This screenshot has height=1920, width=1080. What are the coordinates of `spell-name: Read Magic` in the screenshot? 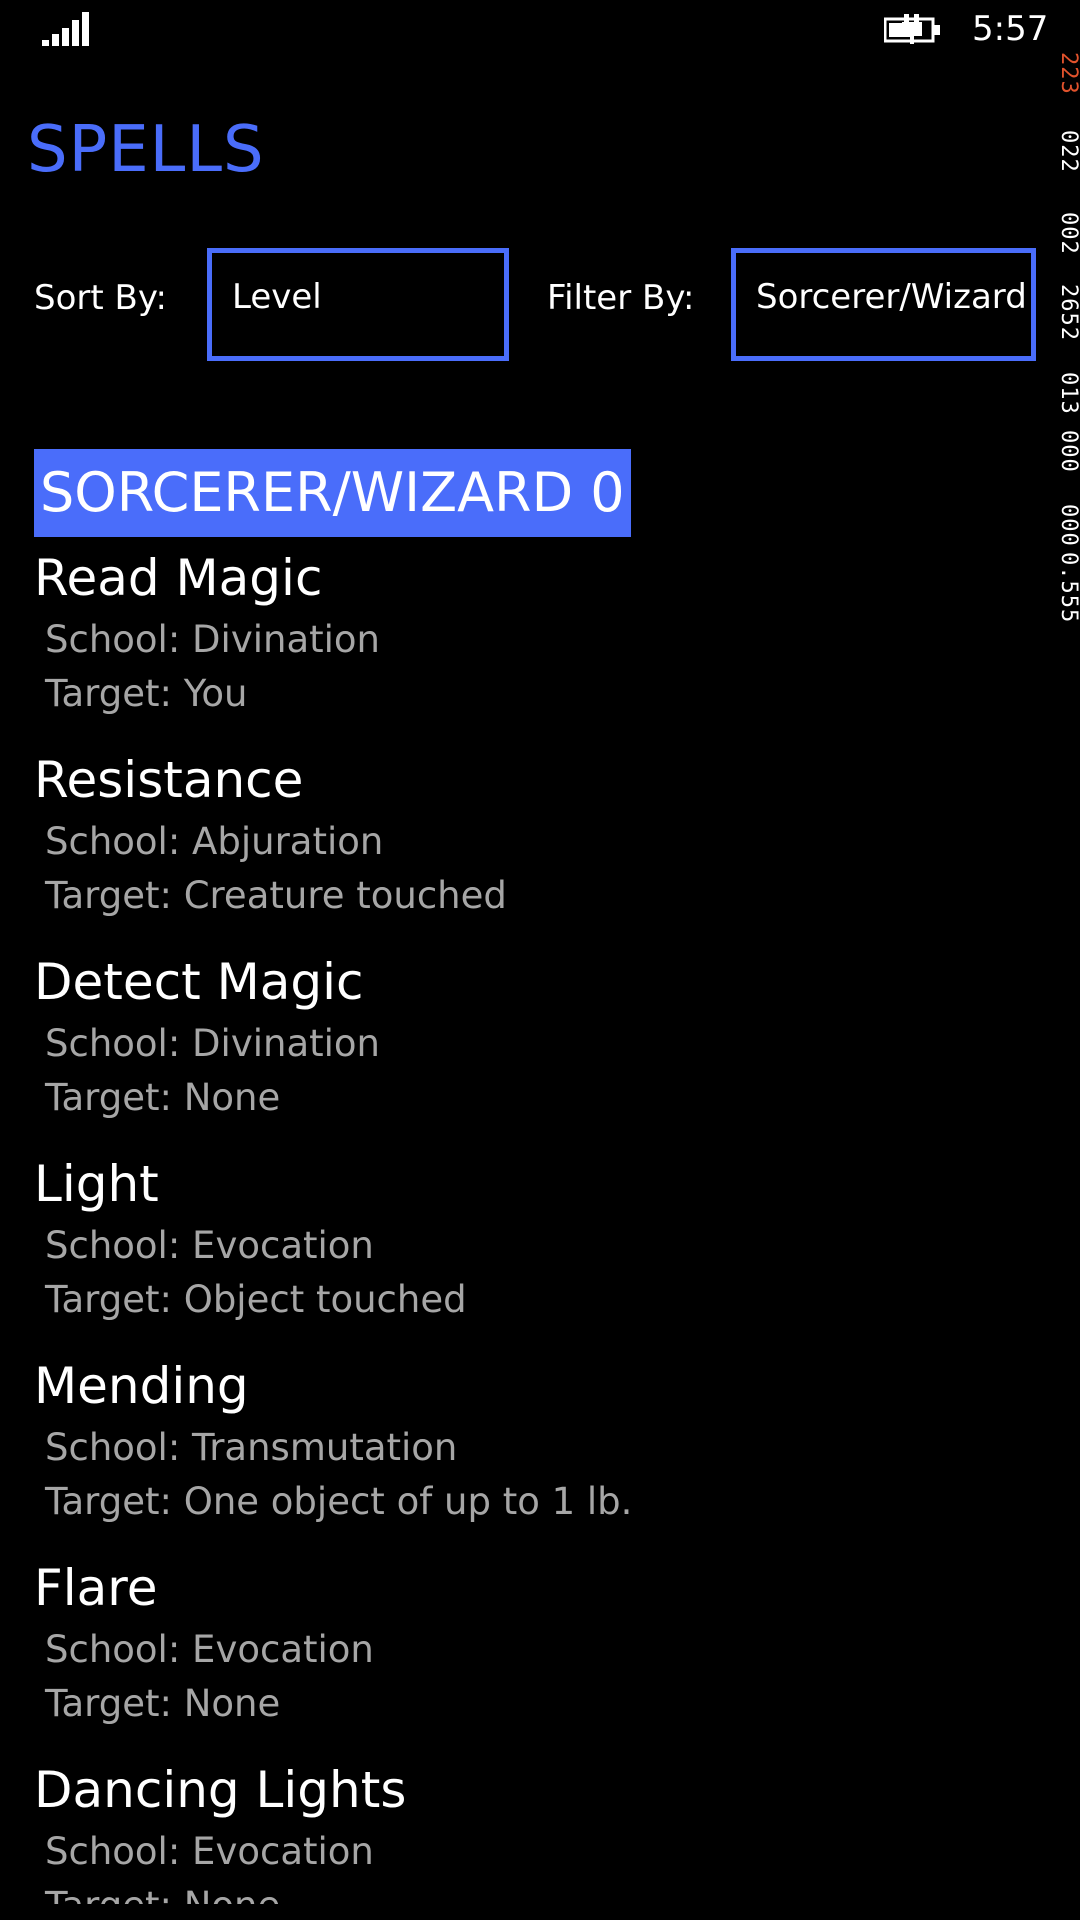 It's located at (178, 578).